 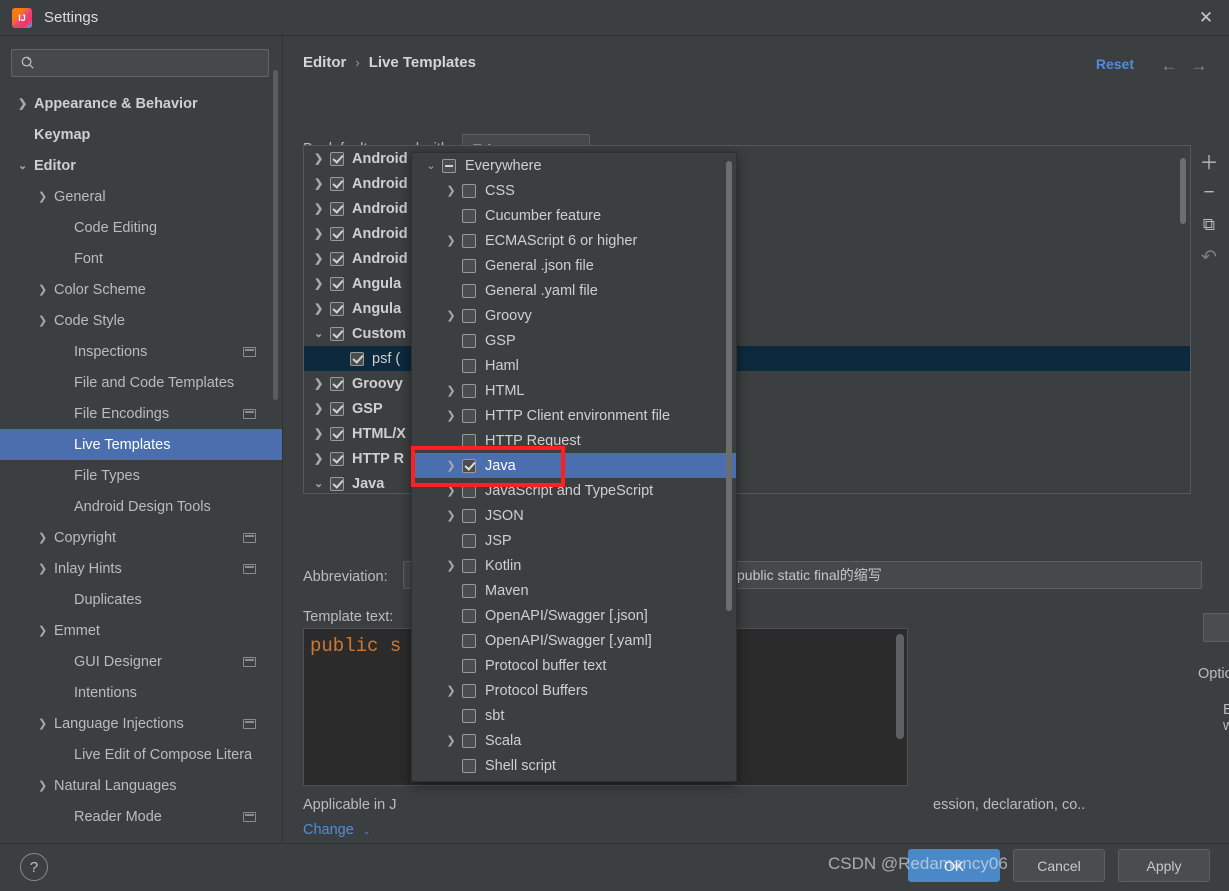 I want to click on list-item: ❯ CSS, so click(x=574, y=190).